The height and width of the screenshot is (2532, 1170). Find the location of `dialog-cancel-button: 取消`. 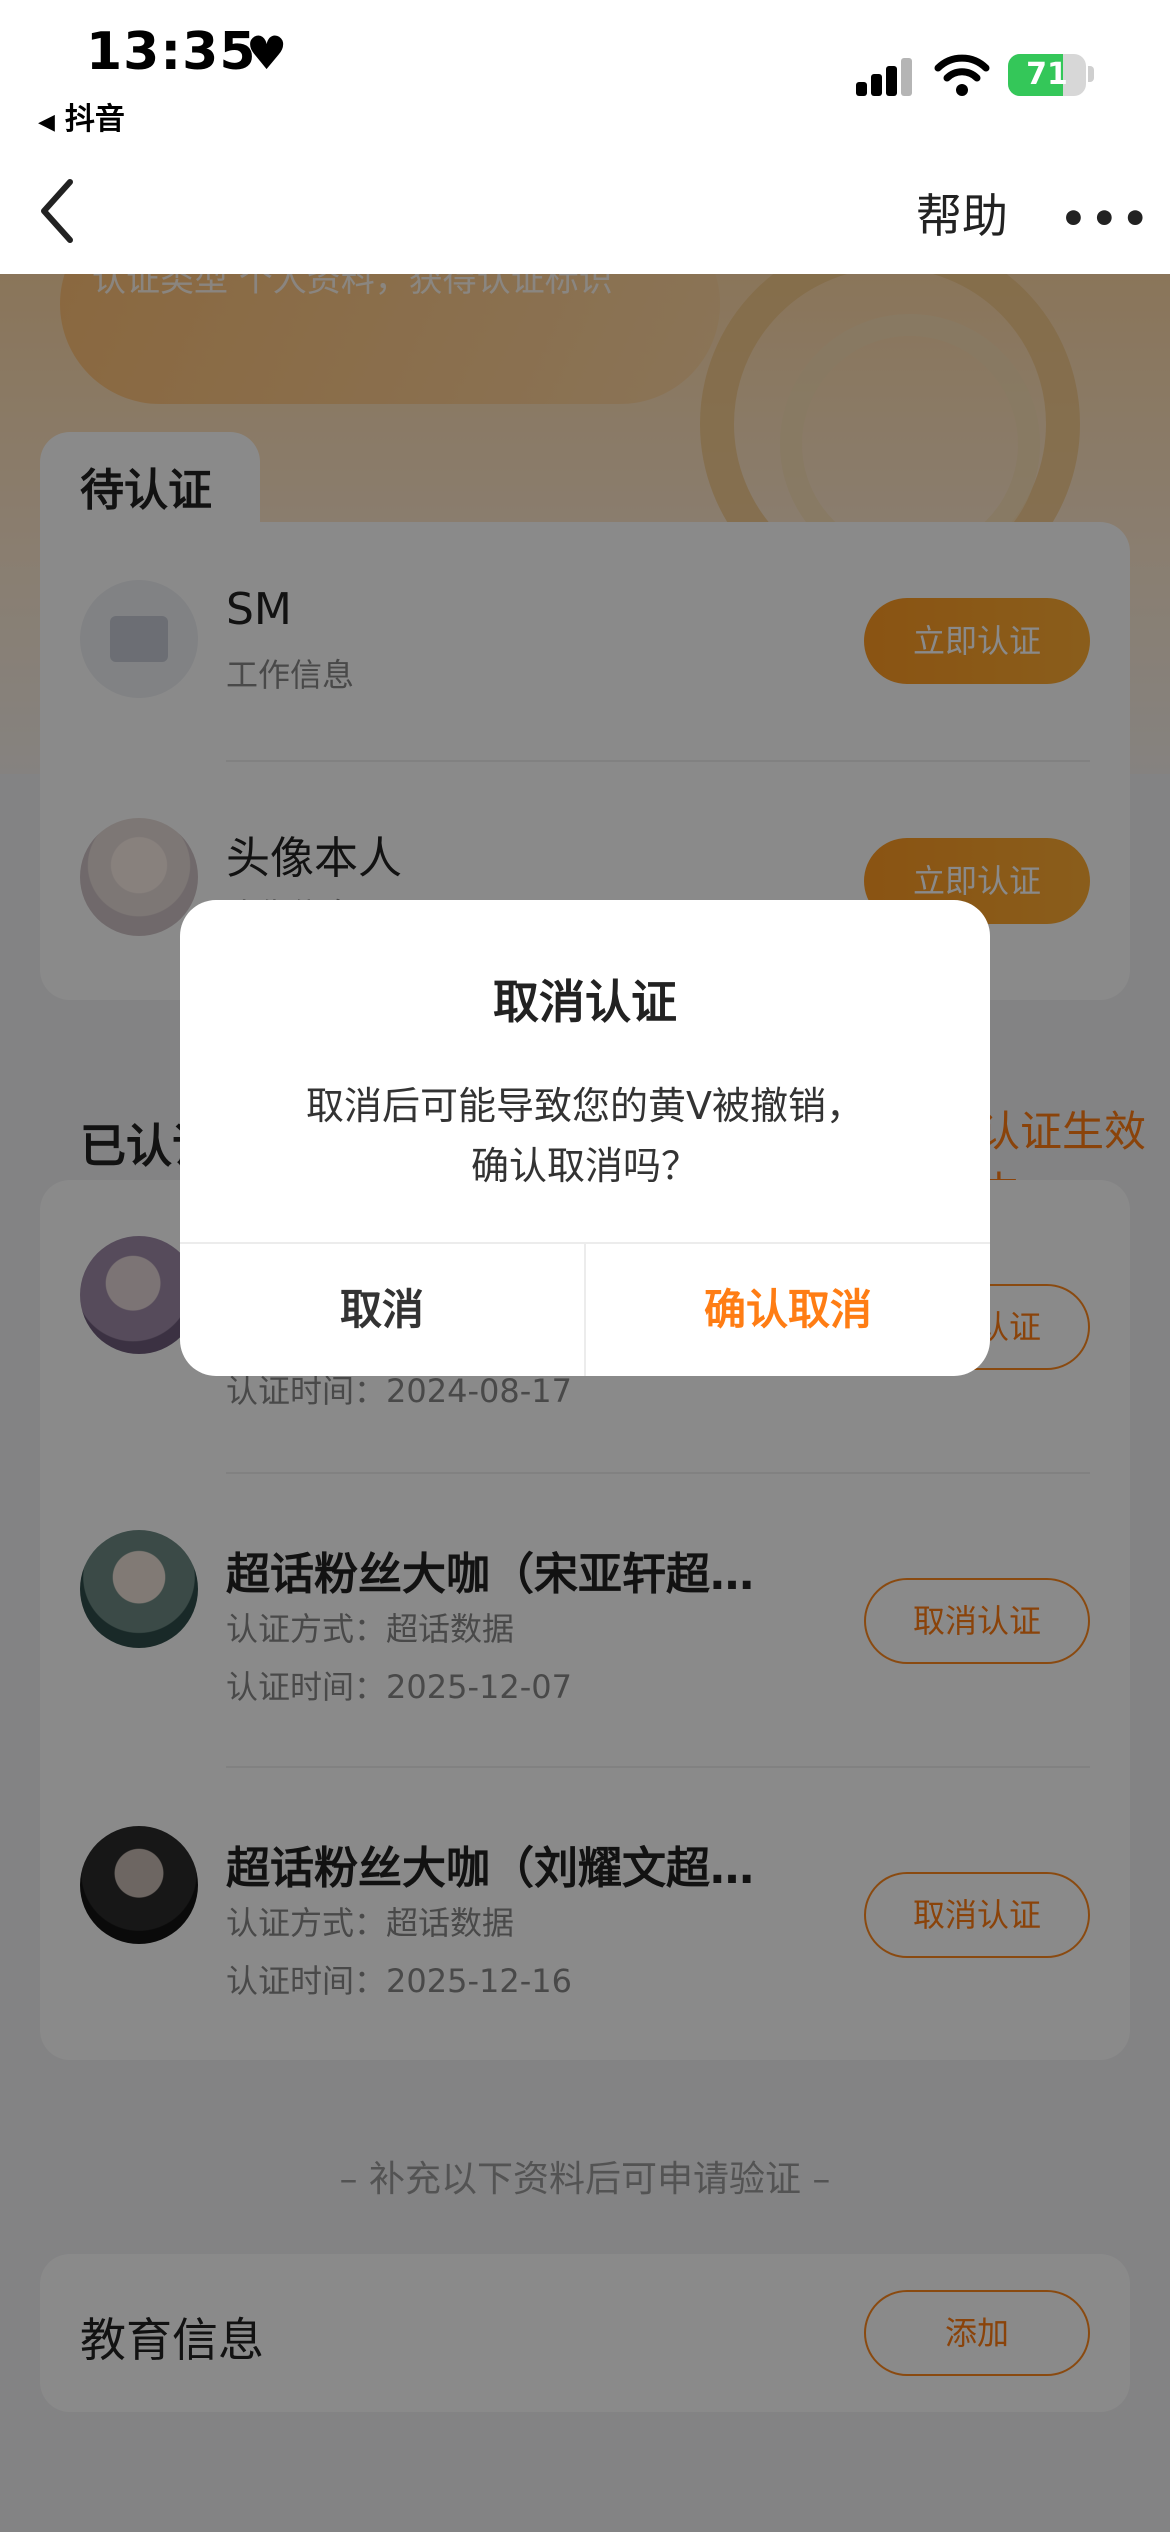

dialog-cancel-button: 取消 is located at coordinates (382, 1310).